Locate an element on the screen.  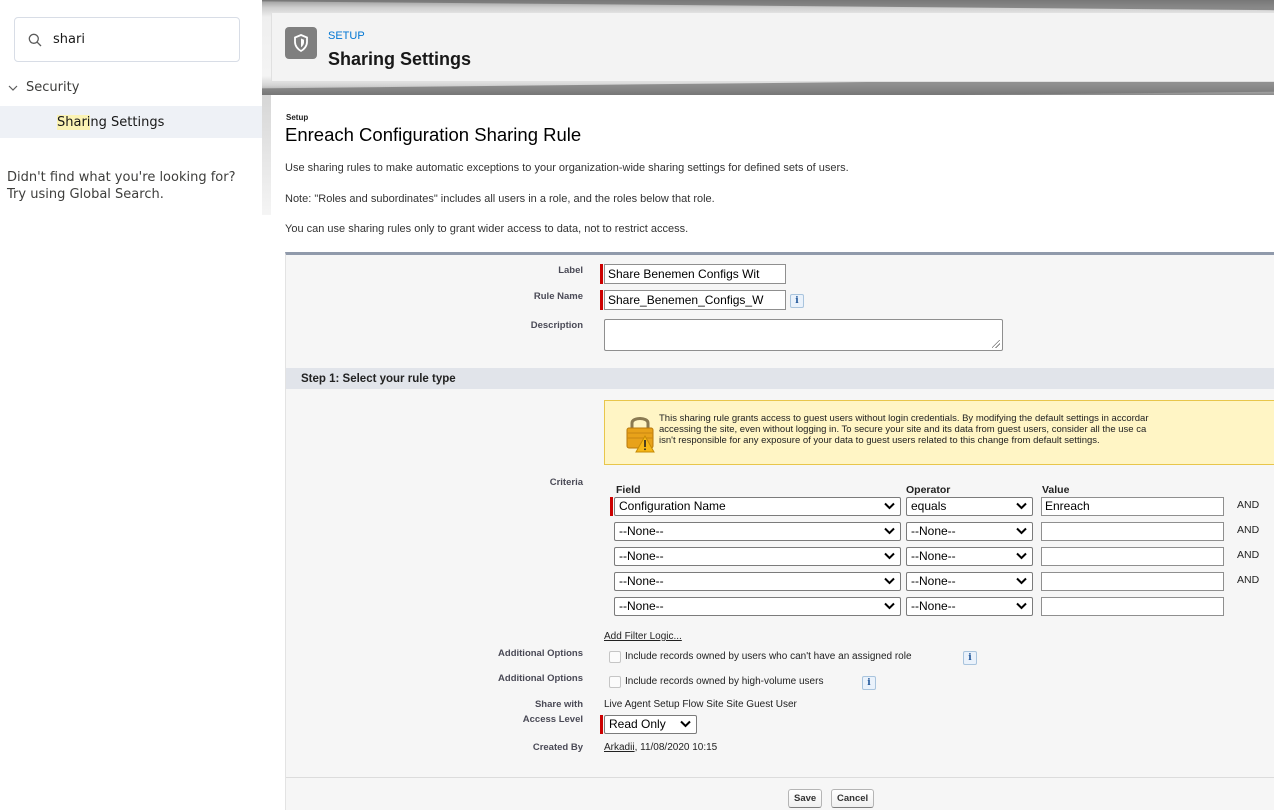
label-field-label: Label is located at coordinates (570, 270).